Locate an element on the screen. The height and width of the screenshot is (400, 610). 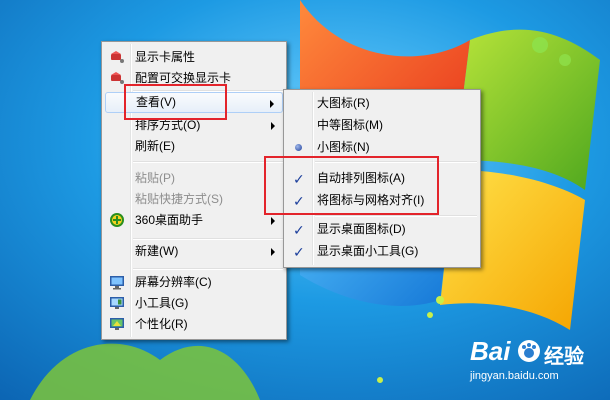
menu-item-label: 小图标(N) is located at coordinates (343, 147).